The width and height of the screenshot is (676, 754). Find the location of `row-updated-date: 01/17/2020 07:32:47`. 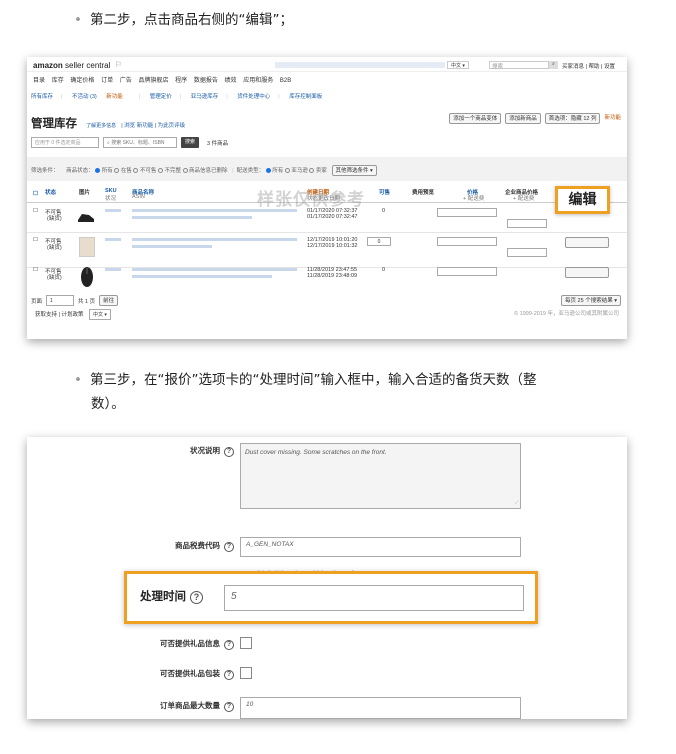

row-updated-date: 01/17/2020 07:32:47 is located at coordinates (332, 217).